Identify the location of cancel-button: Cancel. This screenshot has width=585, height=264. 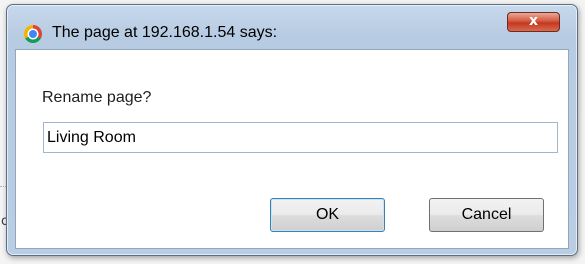
(486, 215).